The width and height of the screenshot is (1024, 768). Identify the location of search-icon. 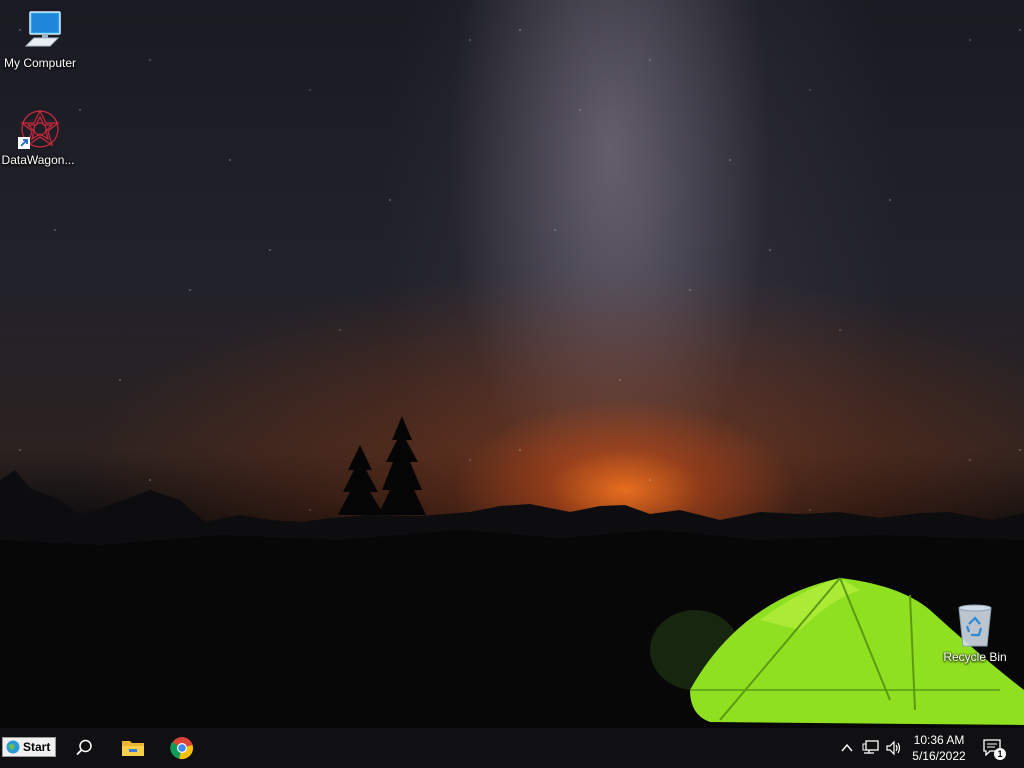
(84, 747).